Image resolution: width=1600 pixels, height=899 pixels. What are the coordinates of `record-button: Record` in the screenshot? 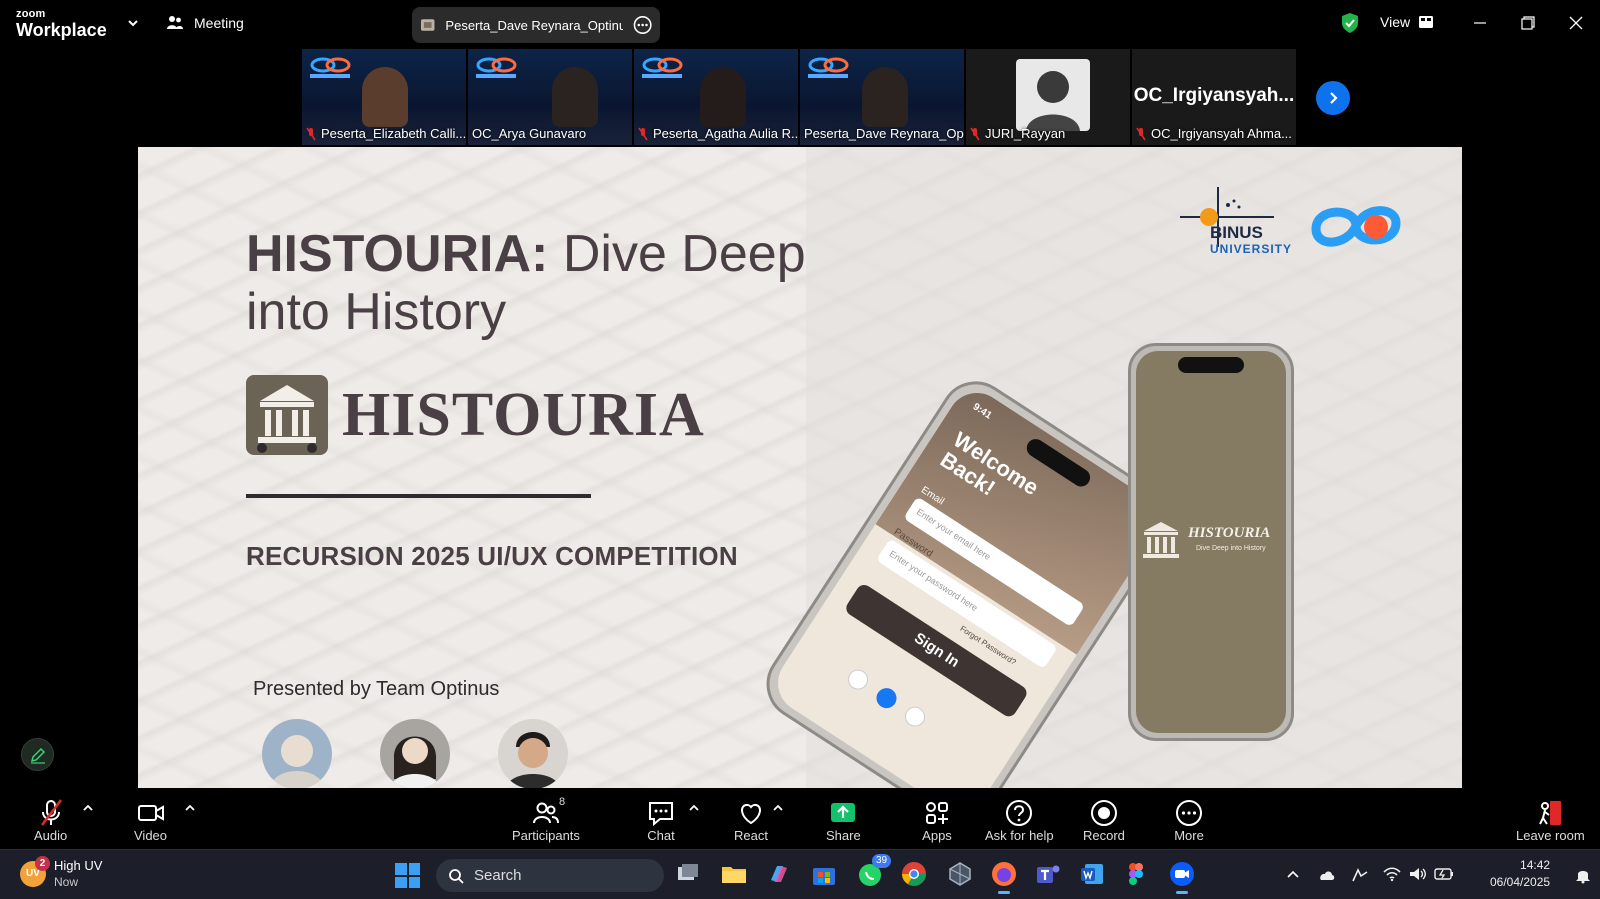 It's located at (1104, 820).